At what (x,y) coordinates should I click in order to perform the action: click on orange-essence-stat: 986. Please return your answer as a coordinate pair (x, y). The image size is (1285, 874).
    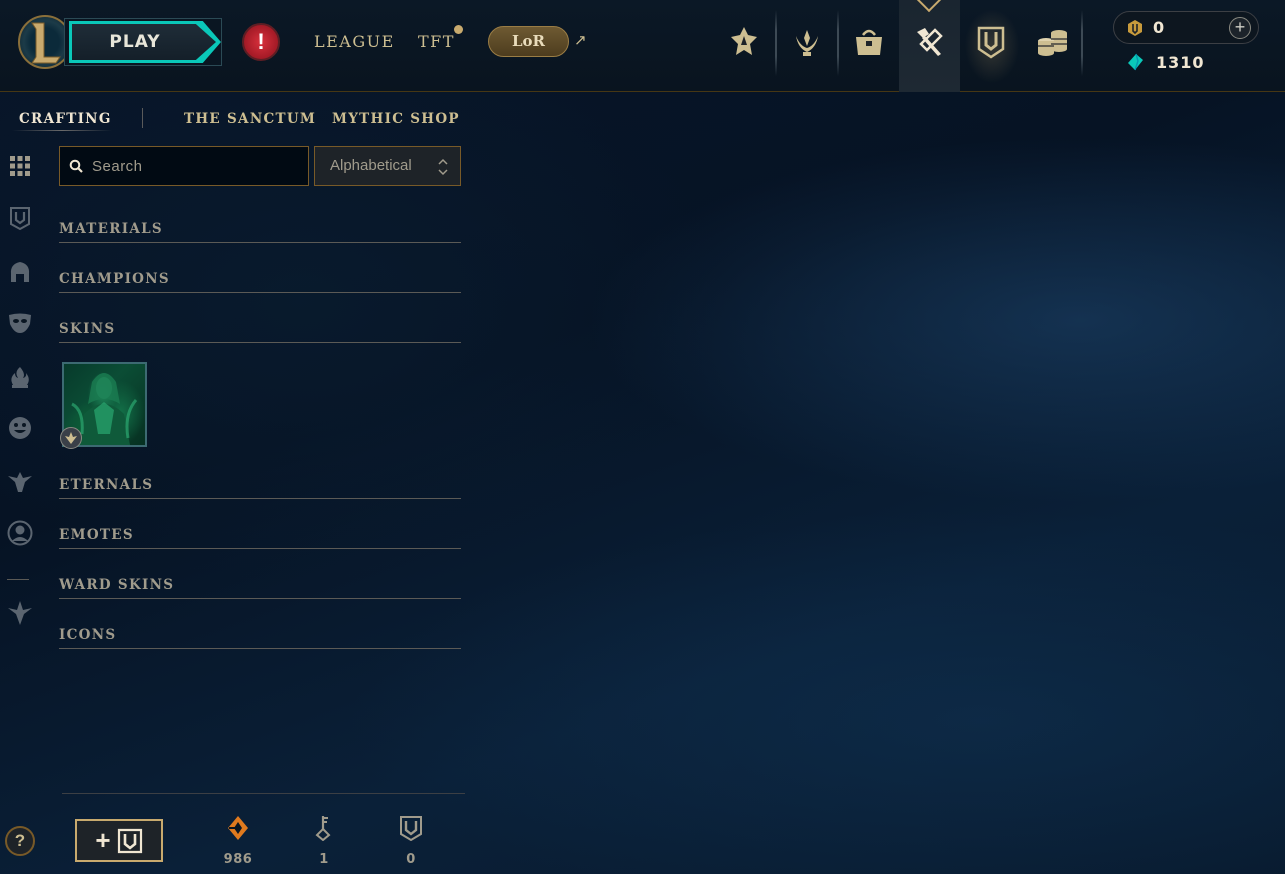
    Looking at the image, I should click on (238, 841).